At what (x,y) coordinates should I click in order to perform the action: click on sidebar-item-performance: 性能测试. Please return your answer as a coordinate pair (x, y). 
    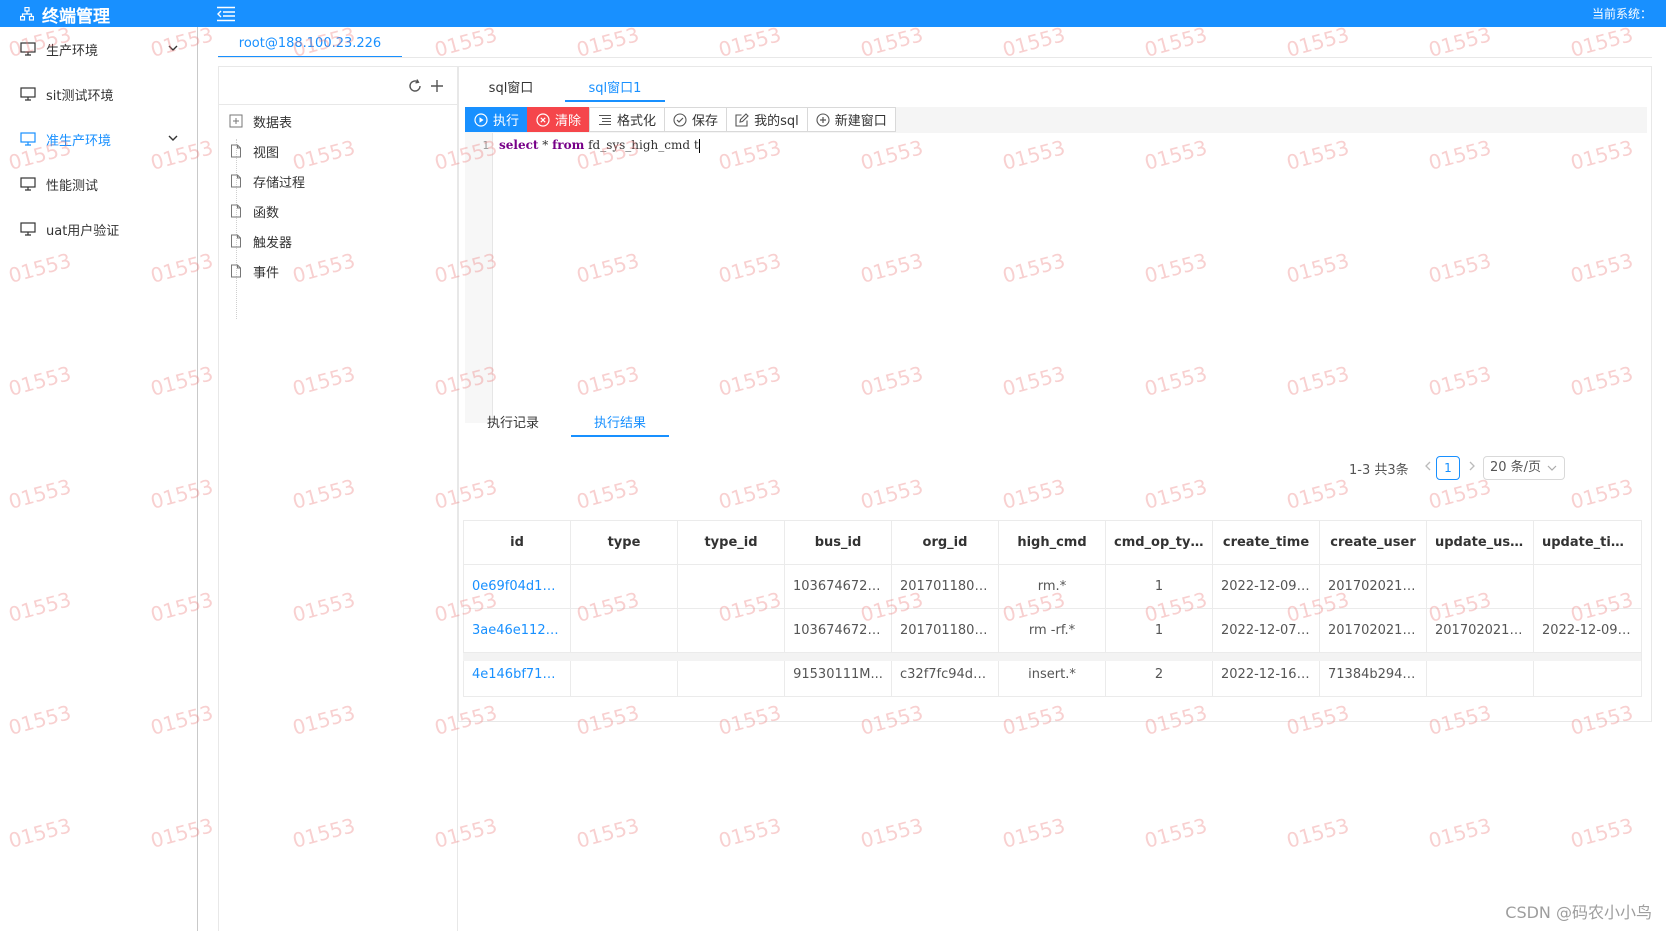
    Looking at the image, I should click on (99, 184).